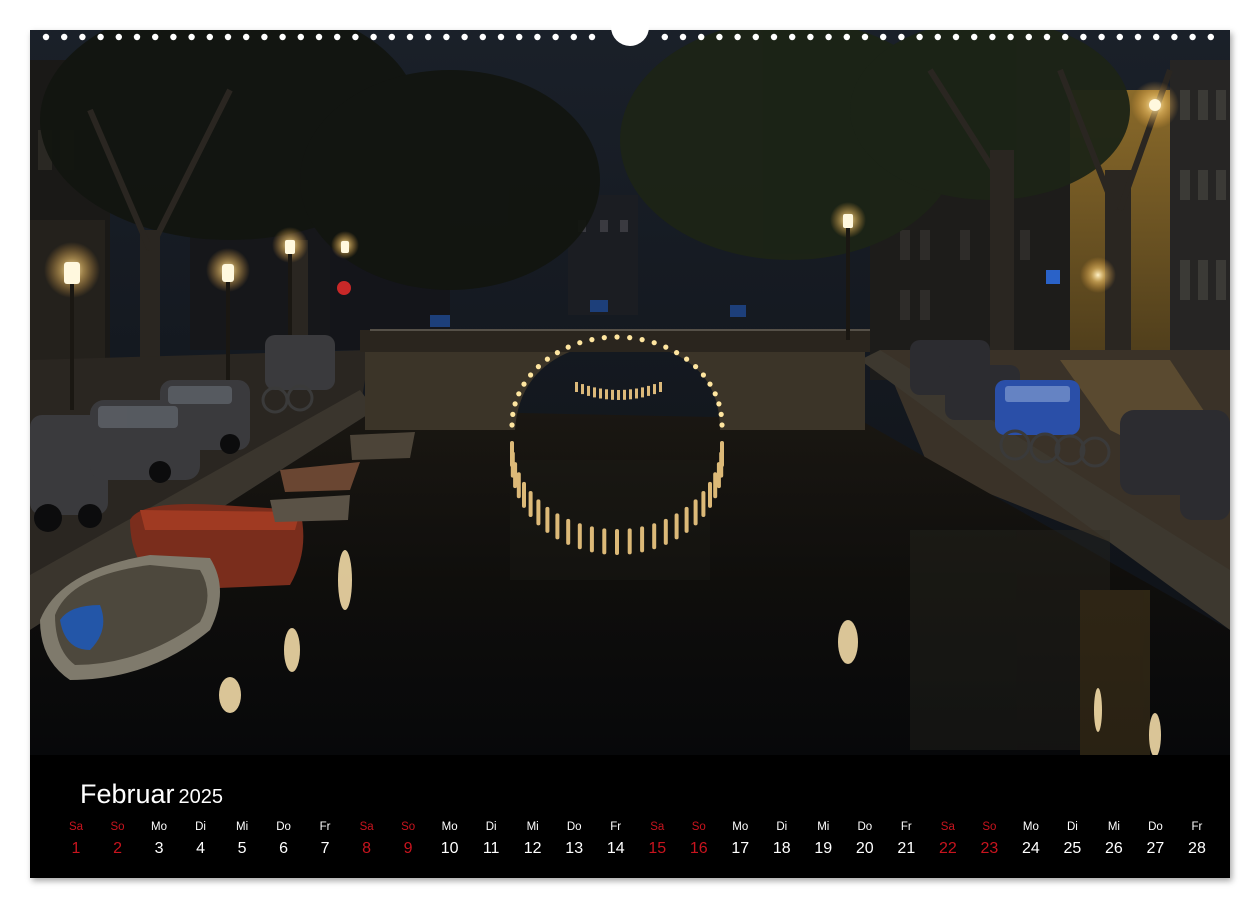 The height and width of the screenshot is (908, 1260). I want to click on date-number: 13, so click(574, 848).